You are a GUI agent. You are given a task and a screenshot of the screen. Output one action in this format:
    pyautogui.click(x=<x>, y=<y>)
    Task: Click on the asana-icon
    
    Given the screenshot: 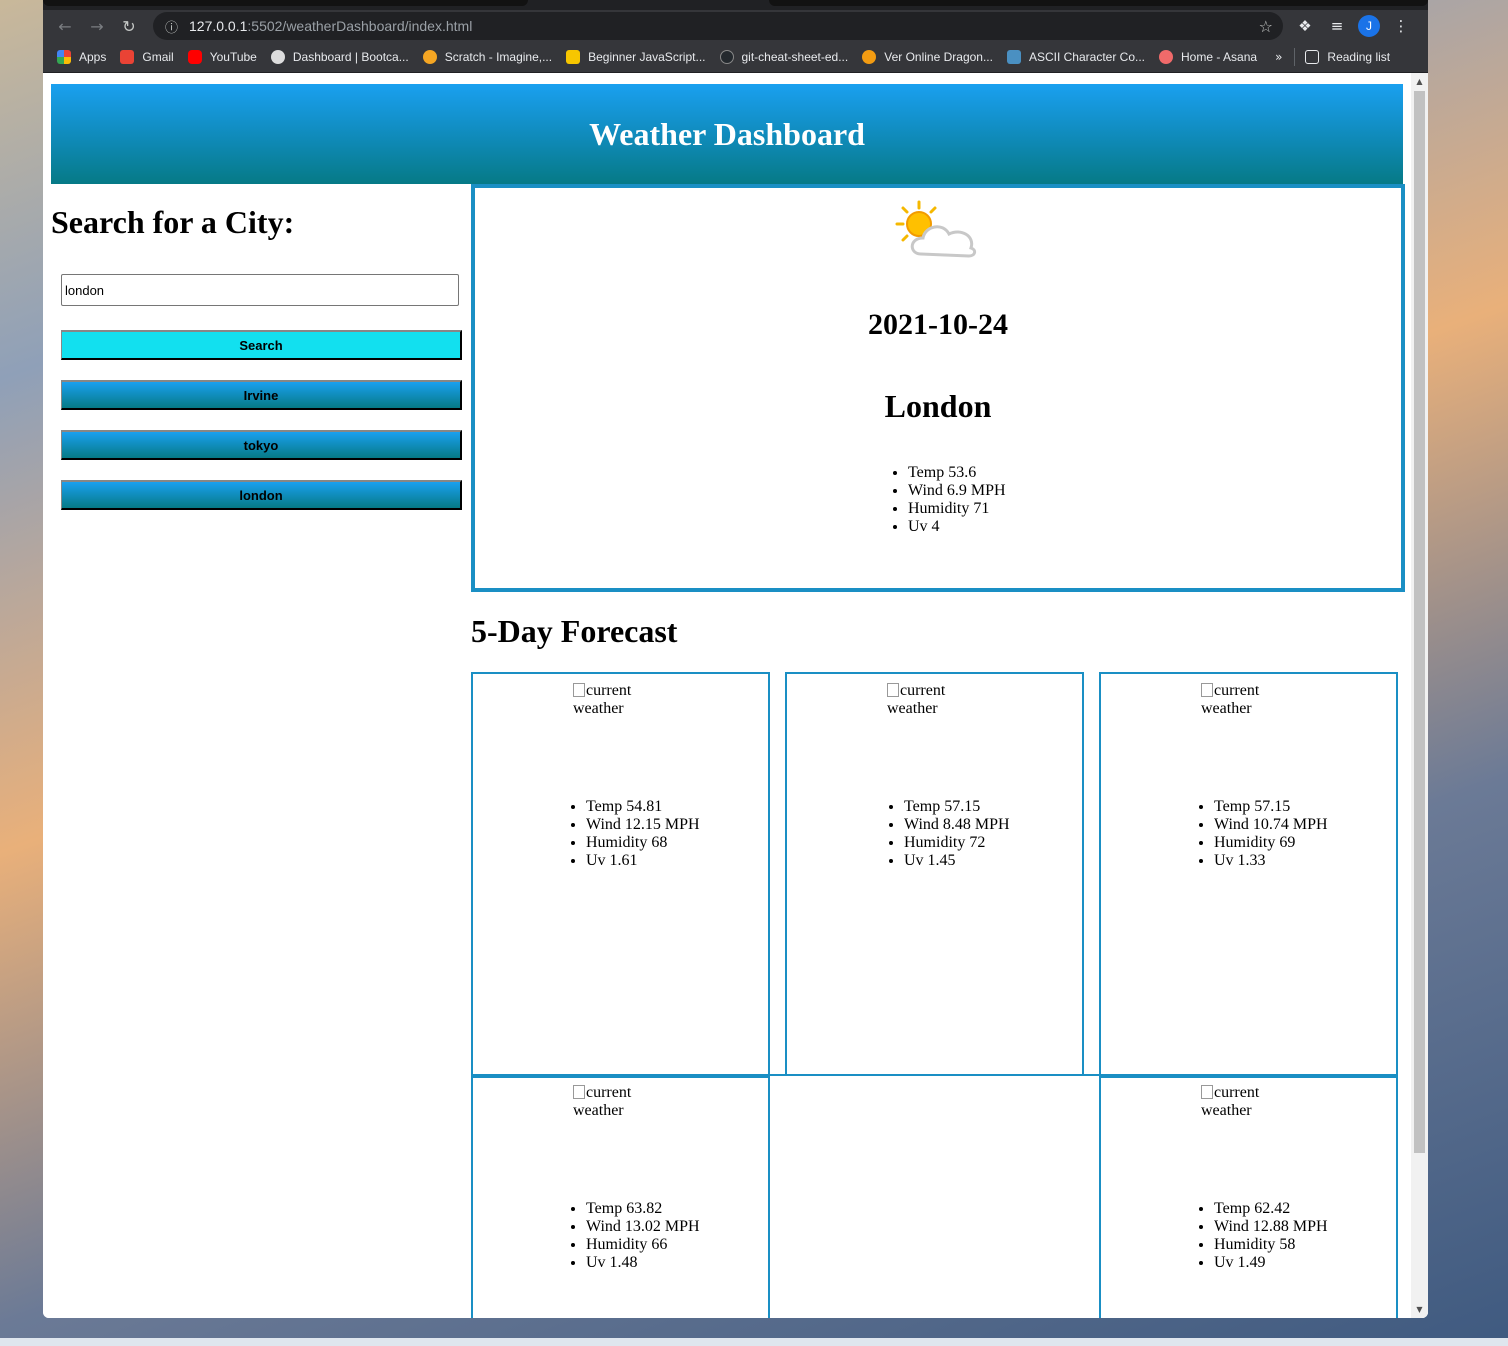 What is the action you would take?
    pyautogui.click(x=1166, y=57)
    